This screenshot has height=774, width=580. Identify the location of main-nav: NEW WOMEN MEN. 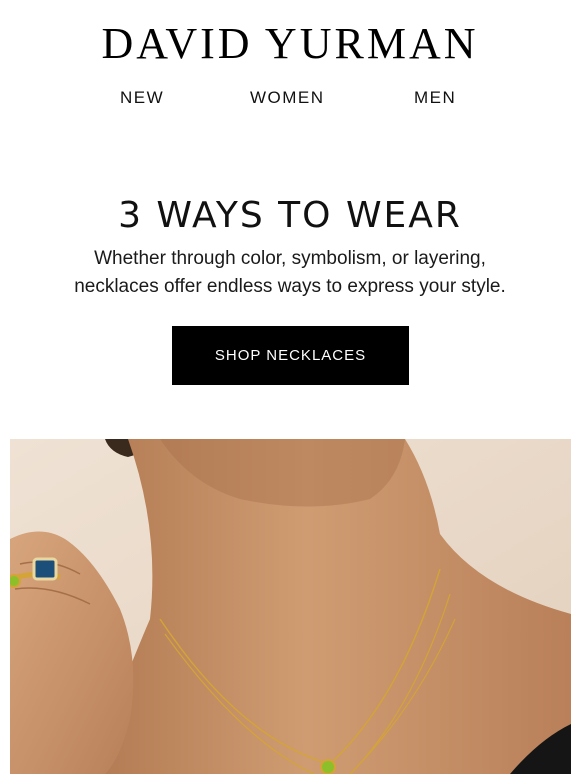
(290, 98).